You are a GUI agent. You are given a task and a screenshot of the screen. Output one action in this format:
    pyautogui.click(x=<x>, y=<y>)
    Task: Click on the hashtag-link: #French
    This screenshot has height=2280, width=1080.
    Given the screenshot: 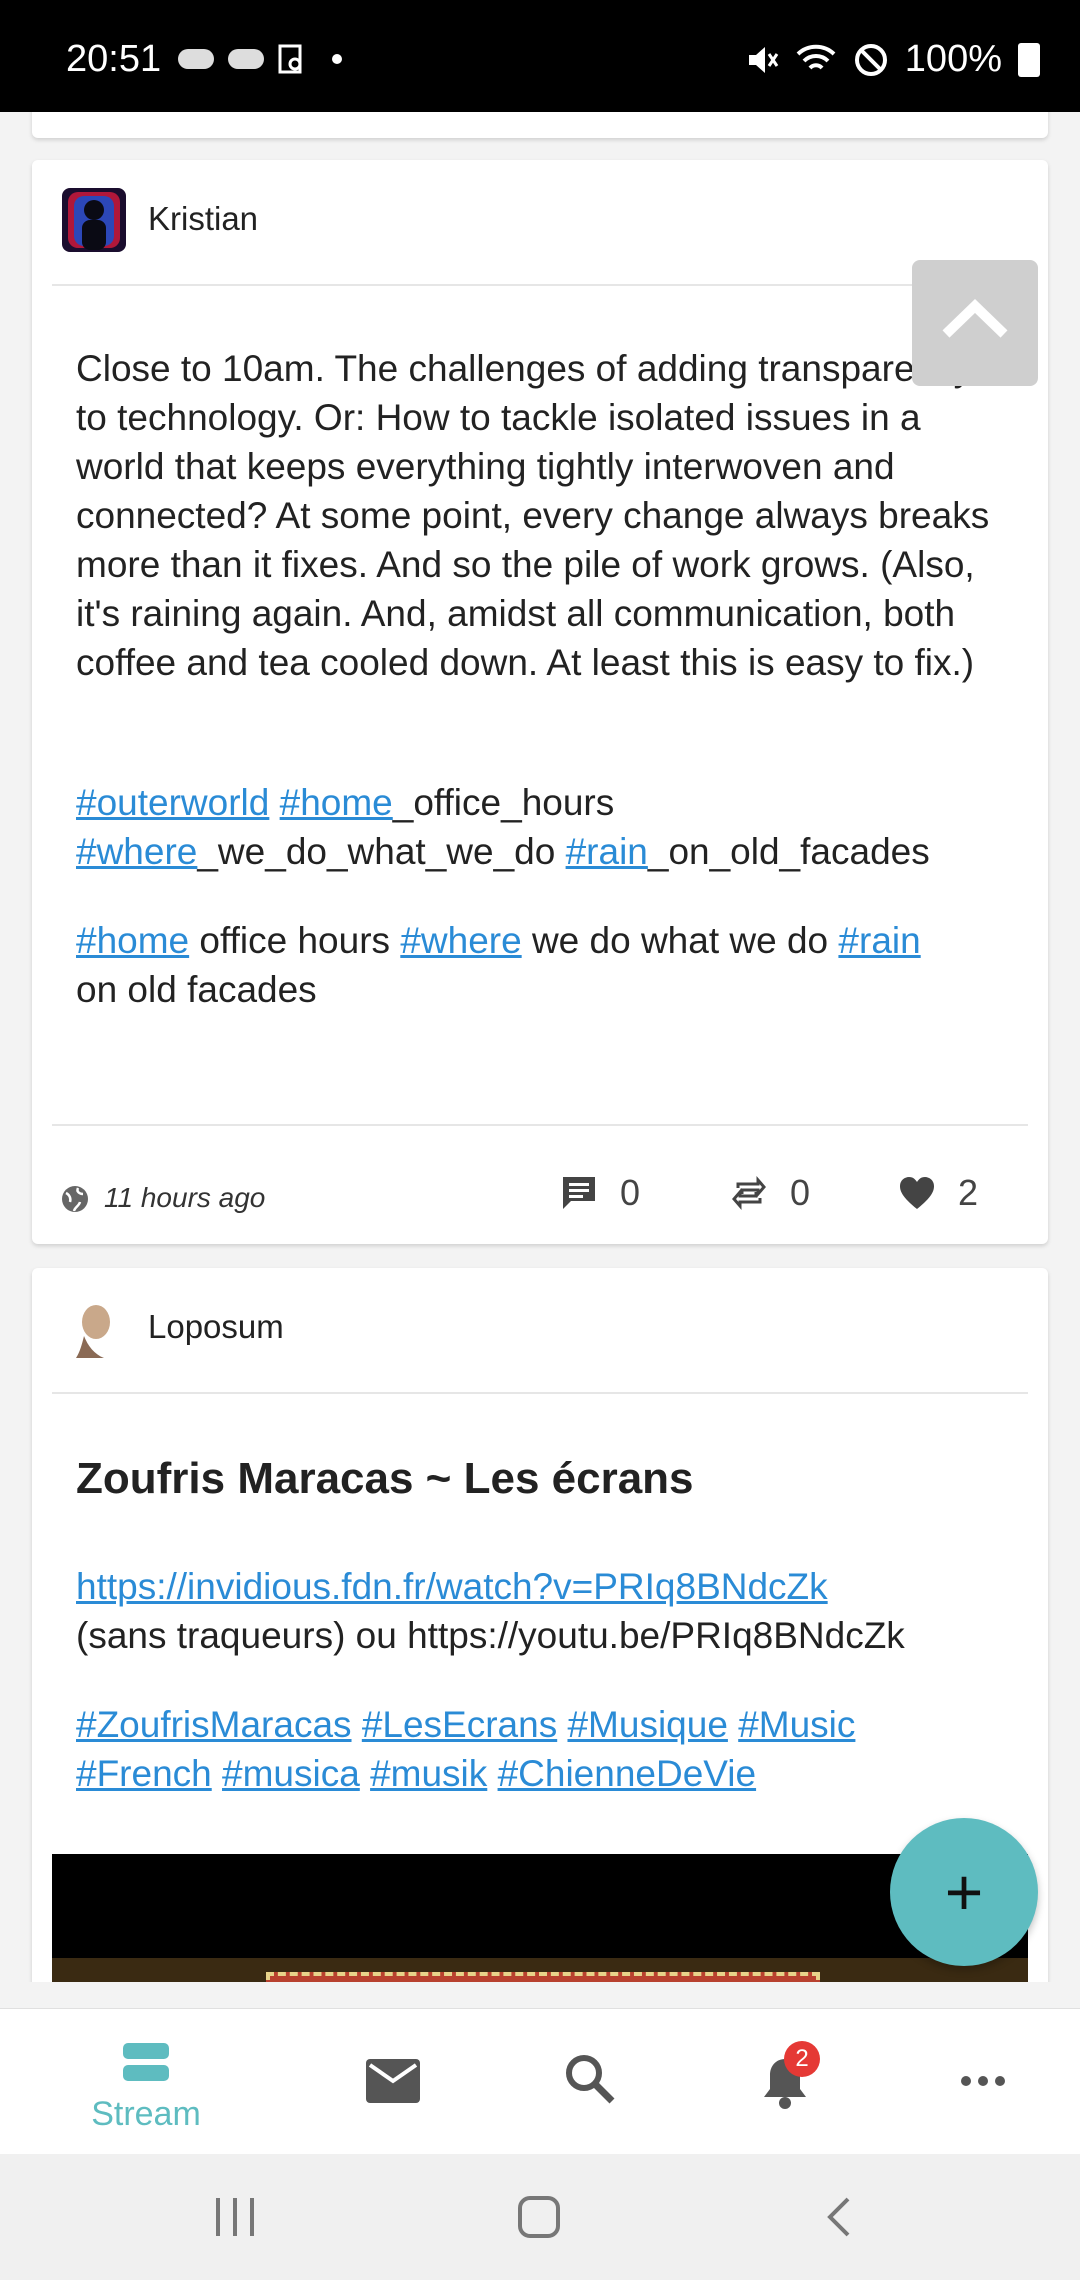 What is the action you would take?
    pyautogui.click(x=144, y=1773)
    